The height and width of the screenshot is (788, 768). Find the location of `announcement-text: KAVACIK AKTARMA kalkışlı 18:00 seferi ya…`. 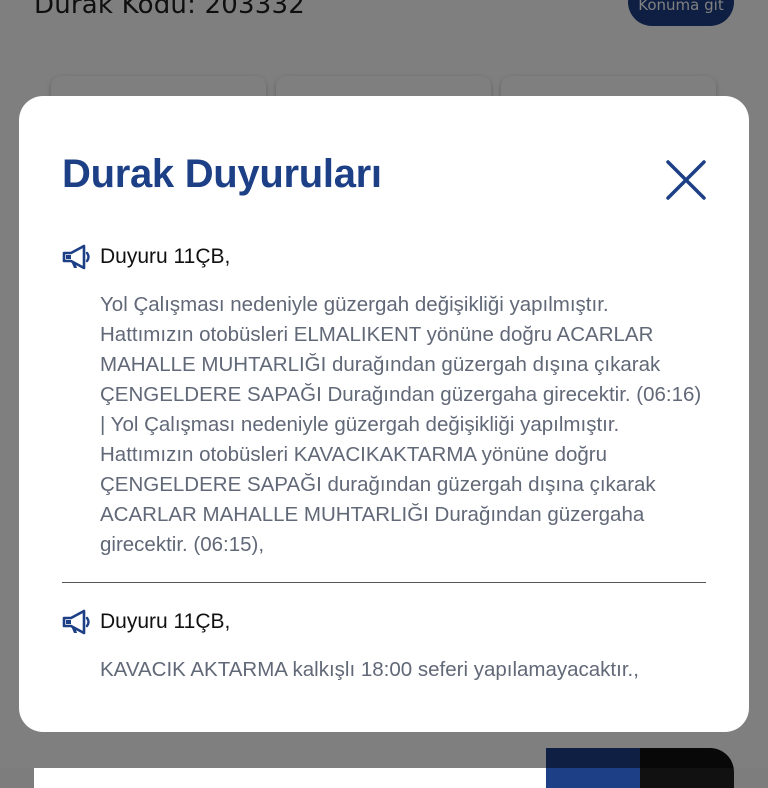

announcement-text: KAVACIK AKTARMA kalkışlı 18:00 seferi ya… is located at coordinates (369, 669).